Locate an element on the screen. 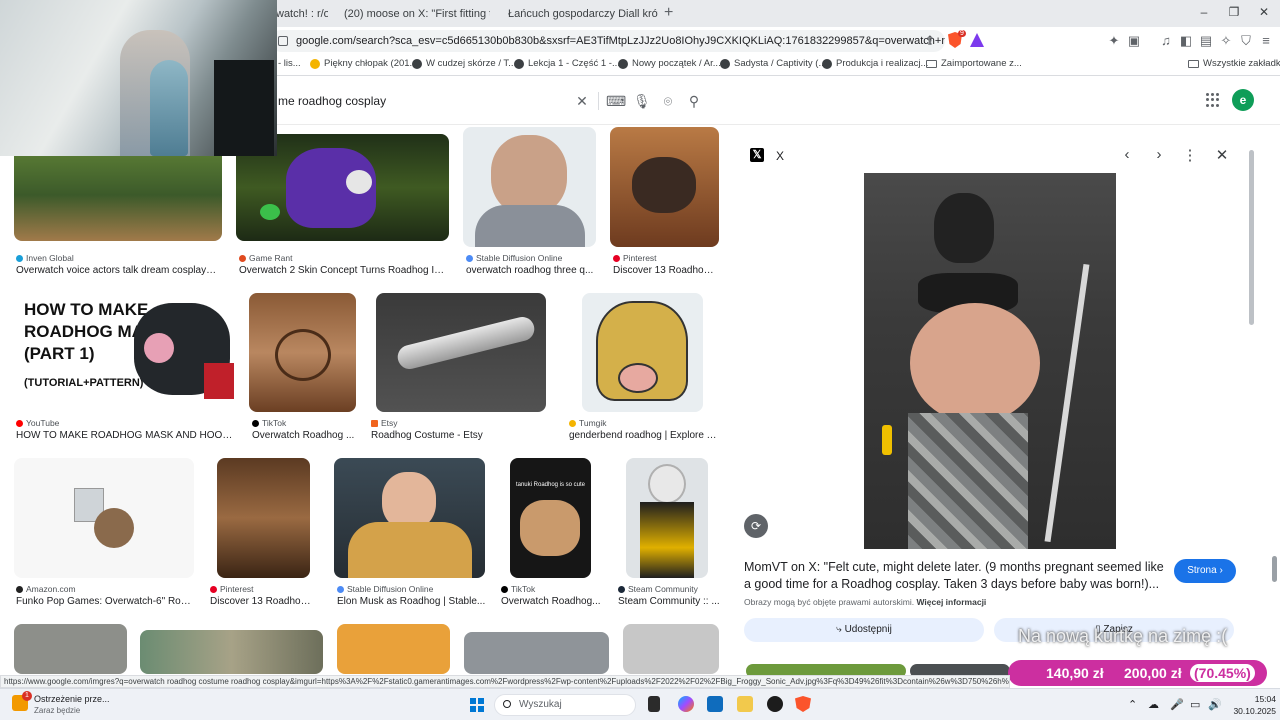 The height and width of the screenshot is (720, 1280). page-scrollbar is located at coordinates (1274, 569).